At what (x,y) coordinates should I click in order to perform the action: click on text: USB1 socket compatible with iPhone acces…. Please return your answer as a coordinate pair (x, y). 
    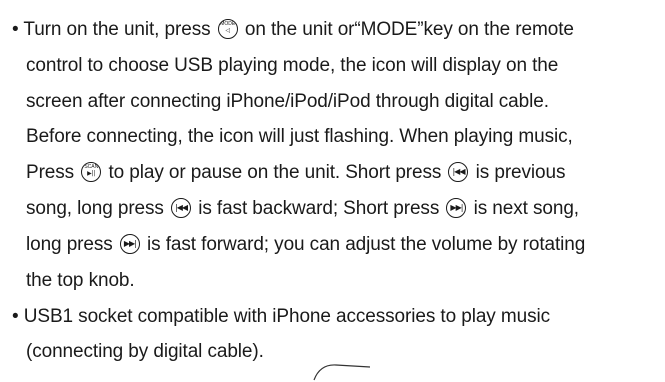
    Looking at the image, I should click on (286, 316).